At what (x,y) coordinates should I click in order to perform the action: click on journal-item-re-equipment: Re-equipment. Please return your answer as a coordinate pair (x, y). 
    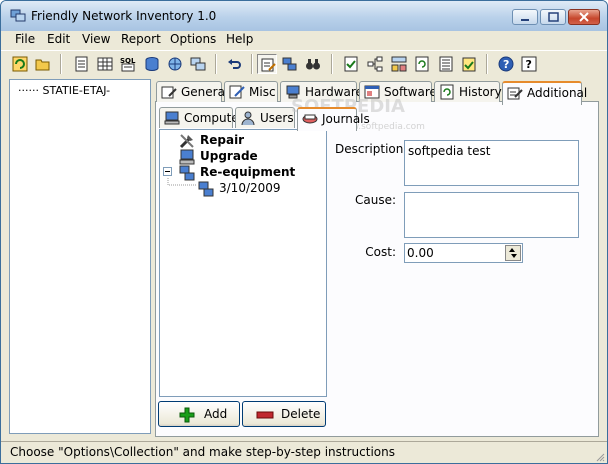
    Looking at the image, I should click on (247, 172).